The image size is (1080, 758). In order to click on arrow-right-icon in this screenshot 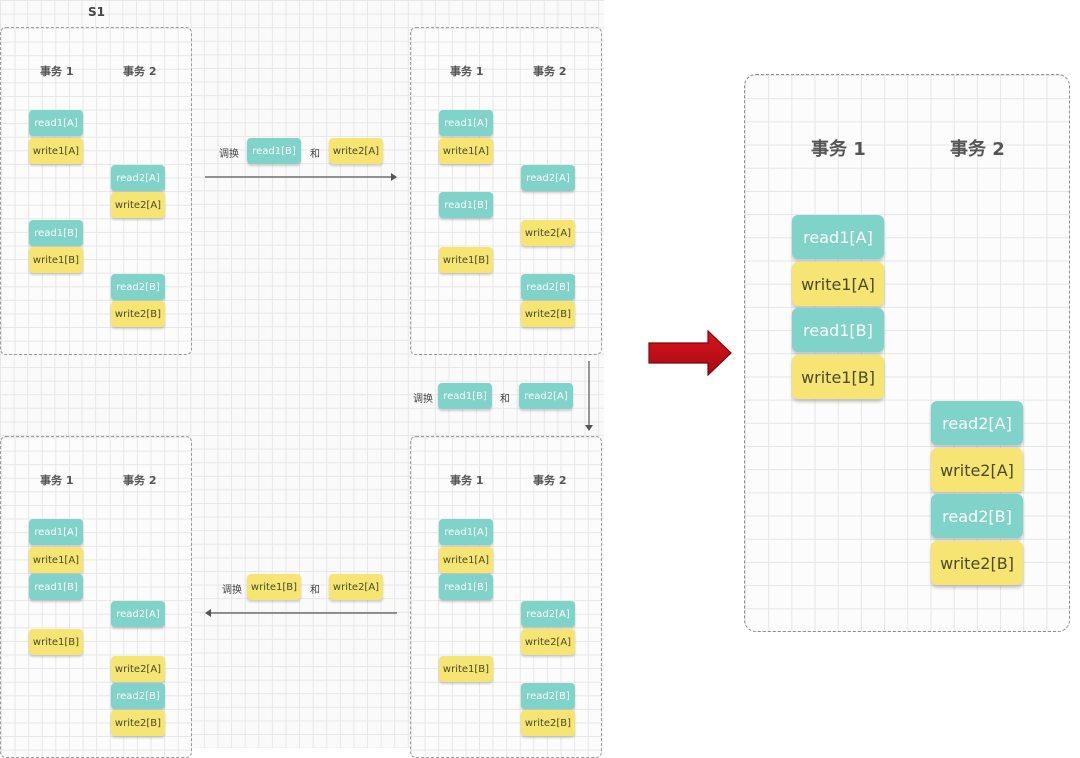, I will do `click(301, 177)`.